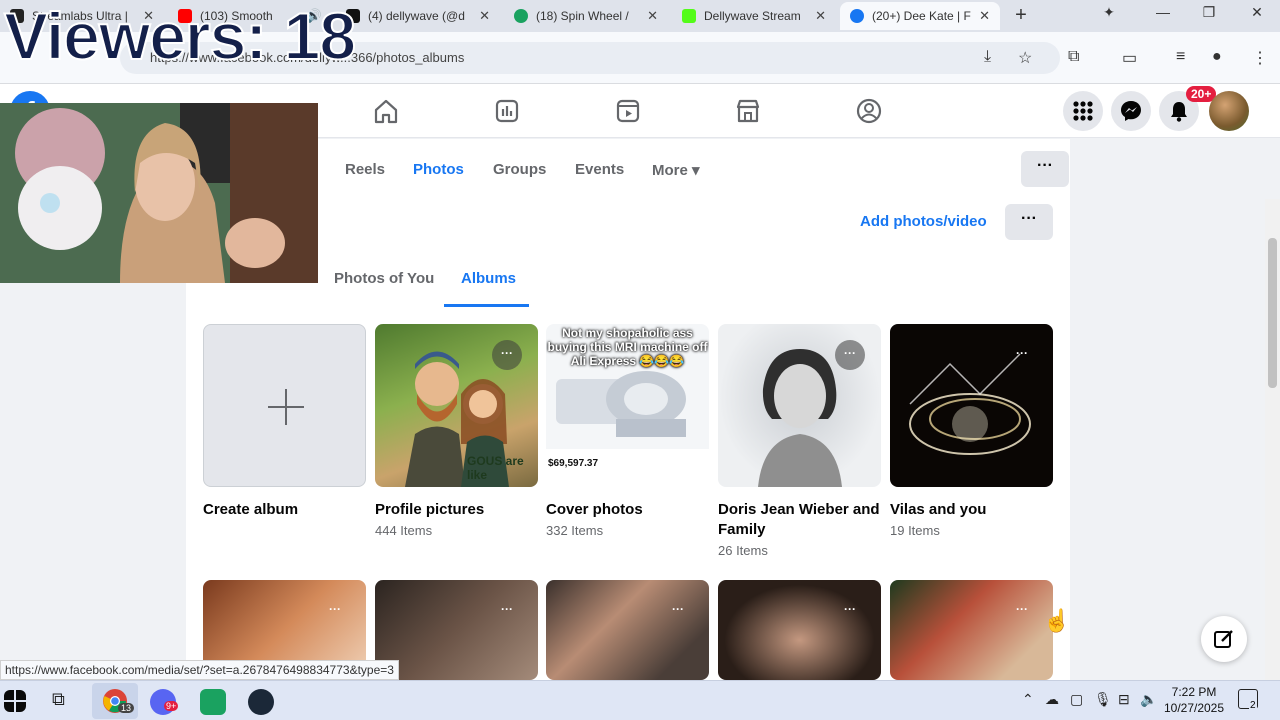 This screenshot has height=720, width=1280. What do you see at coordinates (1109, 12) in the screenshot?
I see `gemini-icon: ✦` at bounding box center [1109, 12].